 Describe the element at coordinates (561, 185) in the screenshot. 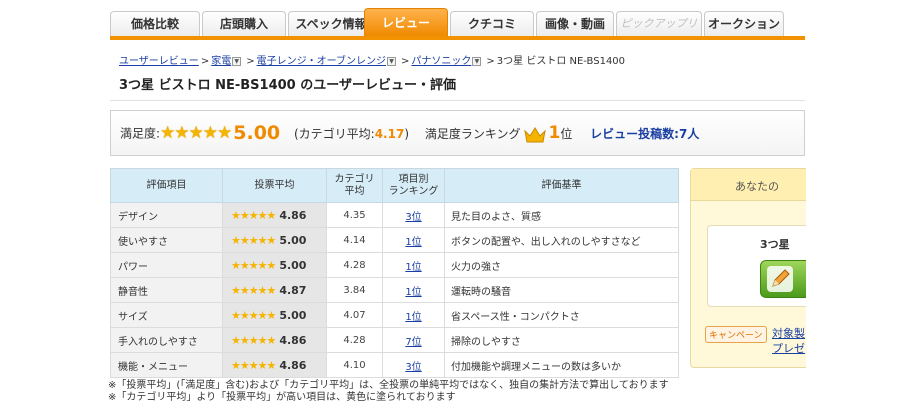

I see `header-criteria: 評価基準` at that location.